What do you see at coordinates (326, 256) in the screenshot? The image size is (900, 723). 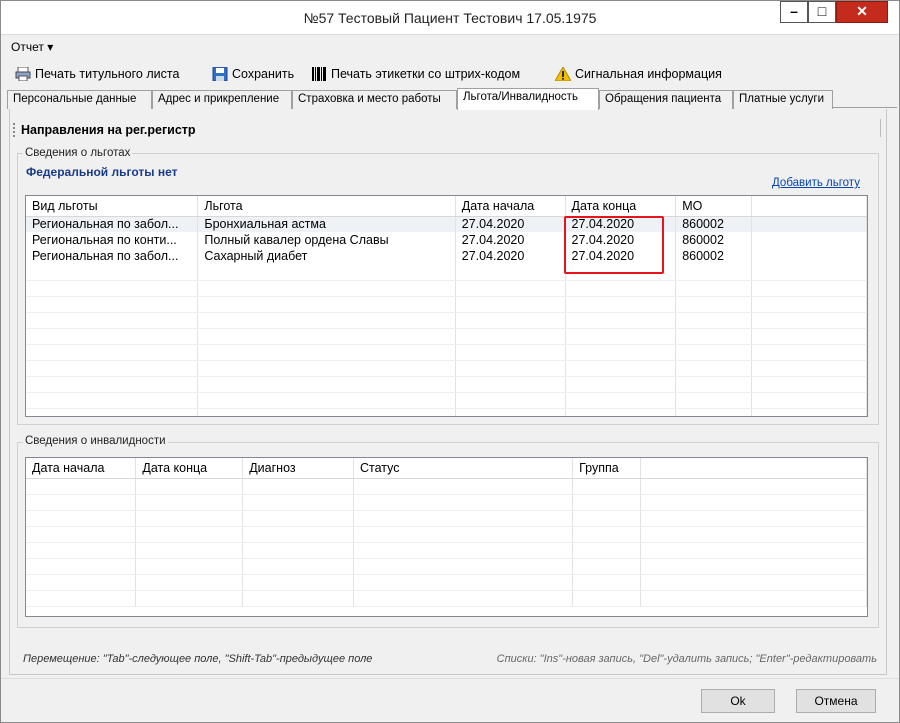 I see `cell-benefit: Сахарный диабет` at bounding box center [326, 256].